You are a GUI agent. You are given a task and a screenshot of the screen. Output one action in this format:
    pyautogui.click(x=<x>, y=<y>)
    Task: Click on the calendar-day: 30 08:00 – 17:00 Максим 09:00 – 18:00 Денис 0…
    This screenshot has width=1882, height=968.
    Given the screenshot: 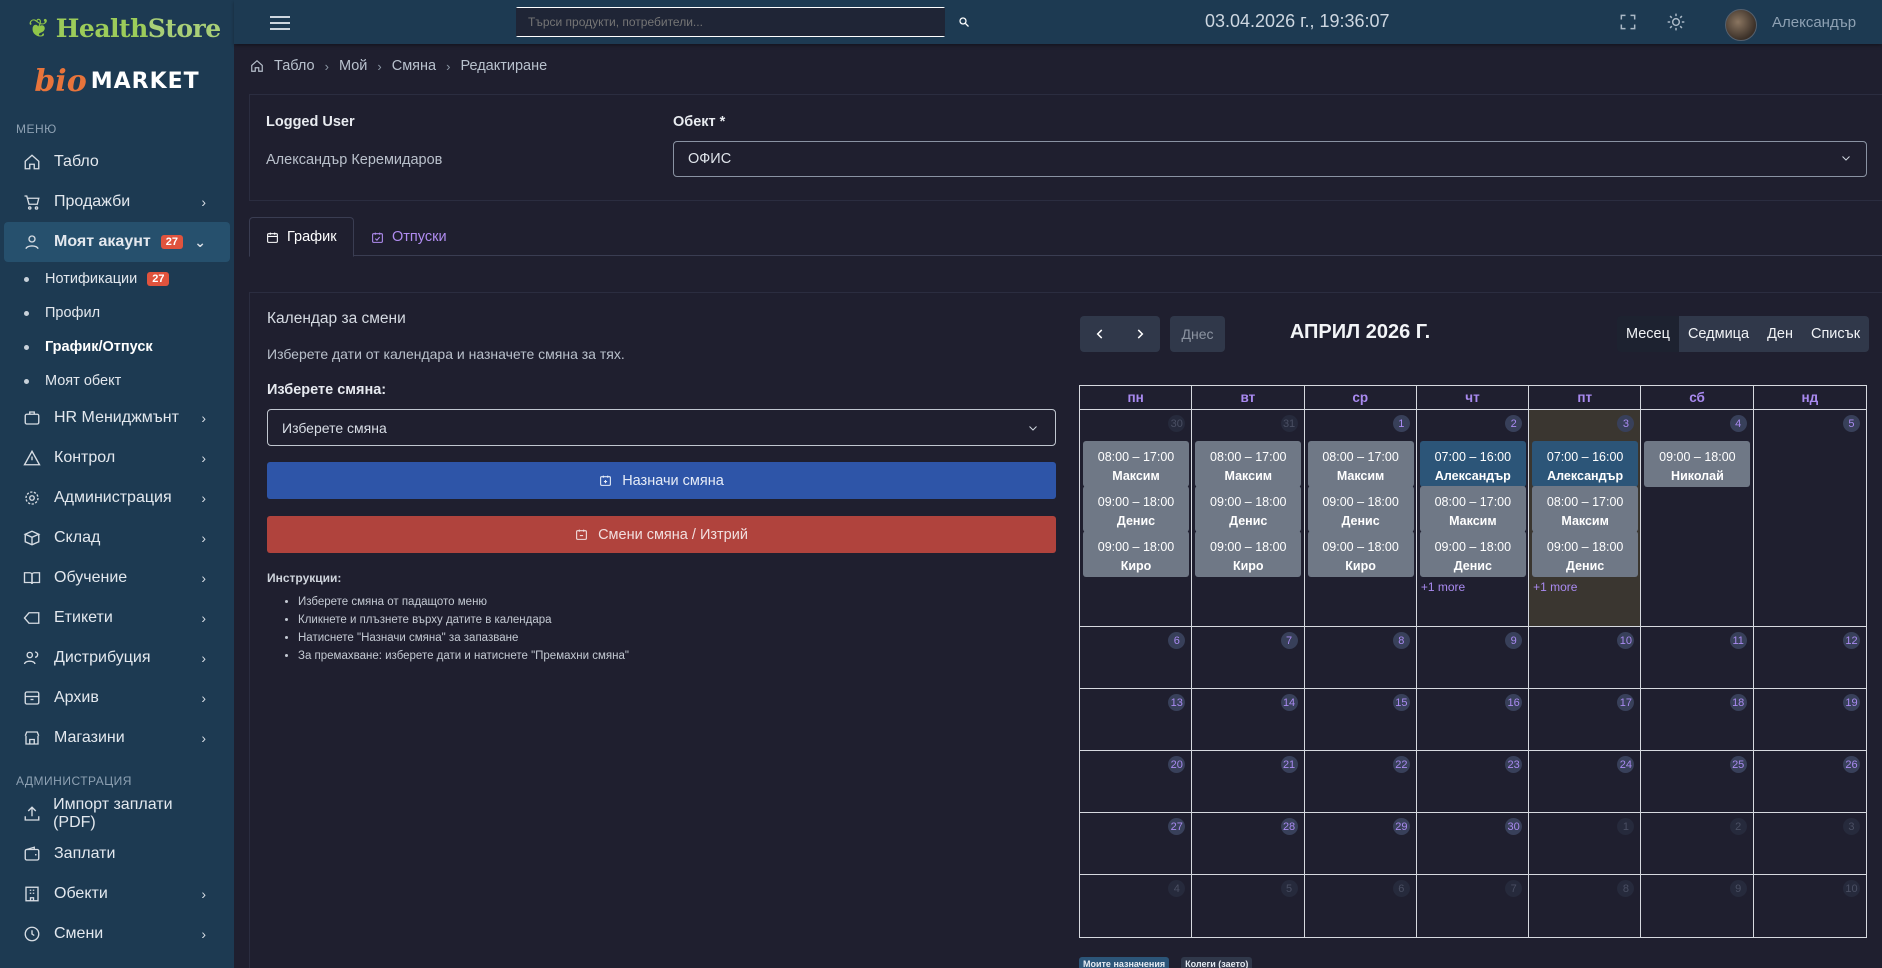 What is the action you would take?
    pyautogui.click(x=1136, y=518)
    